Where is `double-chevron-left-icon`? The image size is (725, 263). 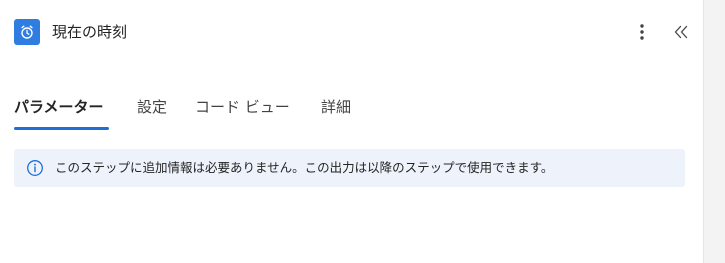 double-chevron-left-icon is located at coordinates (681, 32).